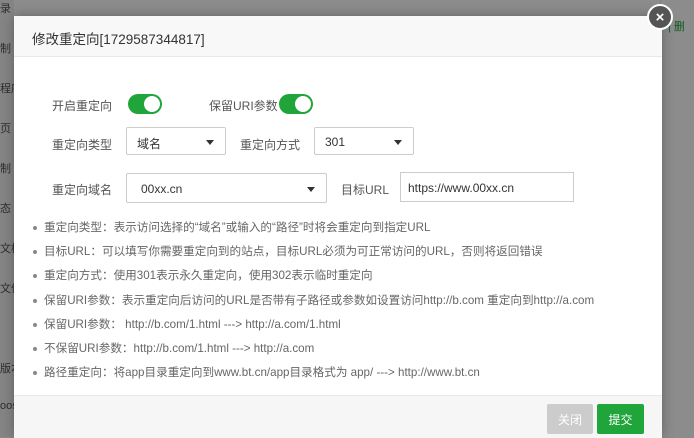 The height and width of the screenshot is (438, 694). Describe the element at coordinates (335, 142) in the screenshot. I see `redirect-method-value: 301` at that location.